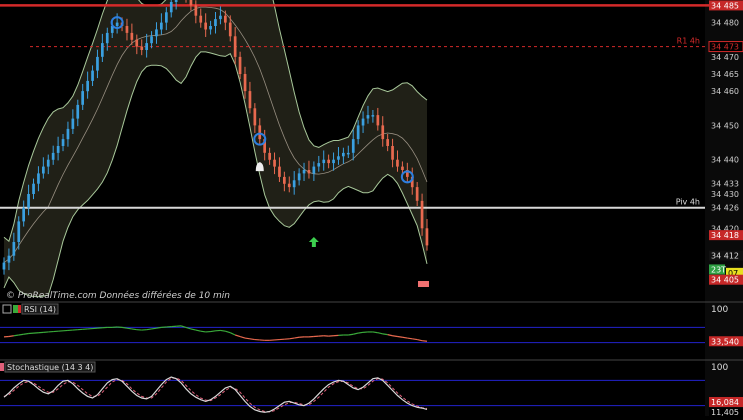 Image resolution: width=743 pixels, height=420 pixels. What do you see at coordinates (19, 309) in the screenshot?
I see `rsi-color-swatch-icon` at bounding box center [19, 309].